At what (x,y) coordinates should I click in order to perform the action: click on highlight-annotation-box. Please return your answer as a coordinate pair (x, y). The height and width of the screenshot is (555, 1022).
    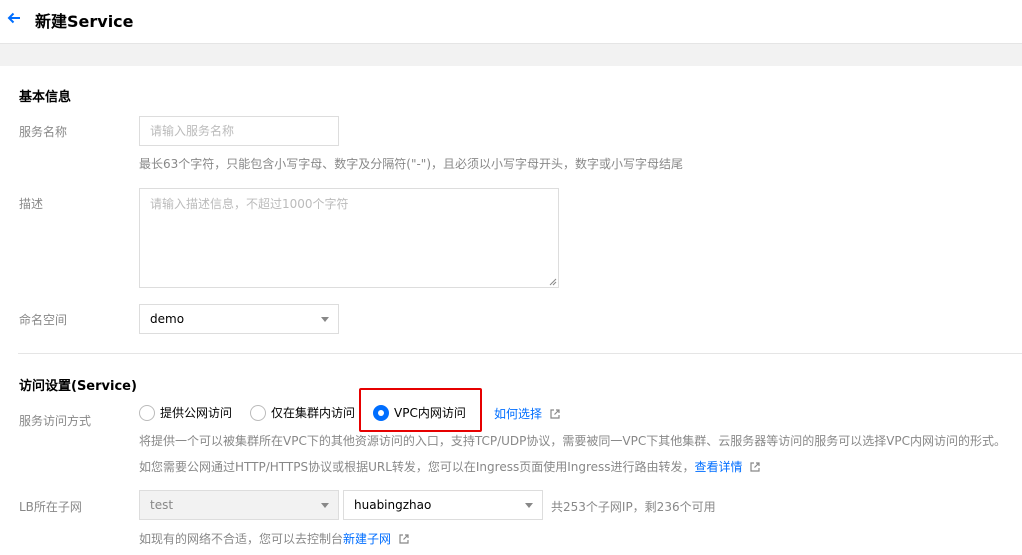
    Looking at the image, I should click on (420, 410).